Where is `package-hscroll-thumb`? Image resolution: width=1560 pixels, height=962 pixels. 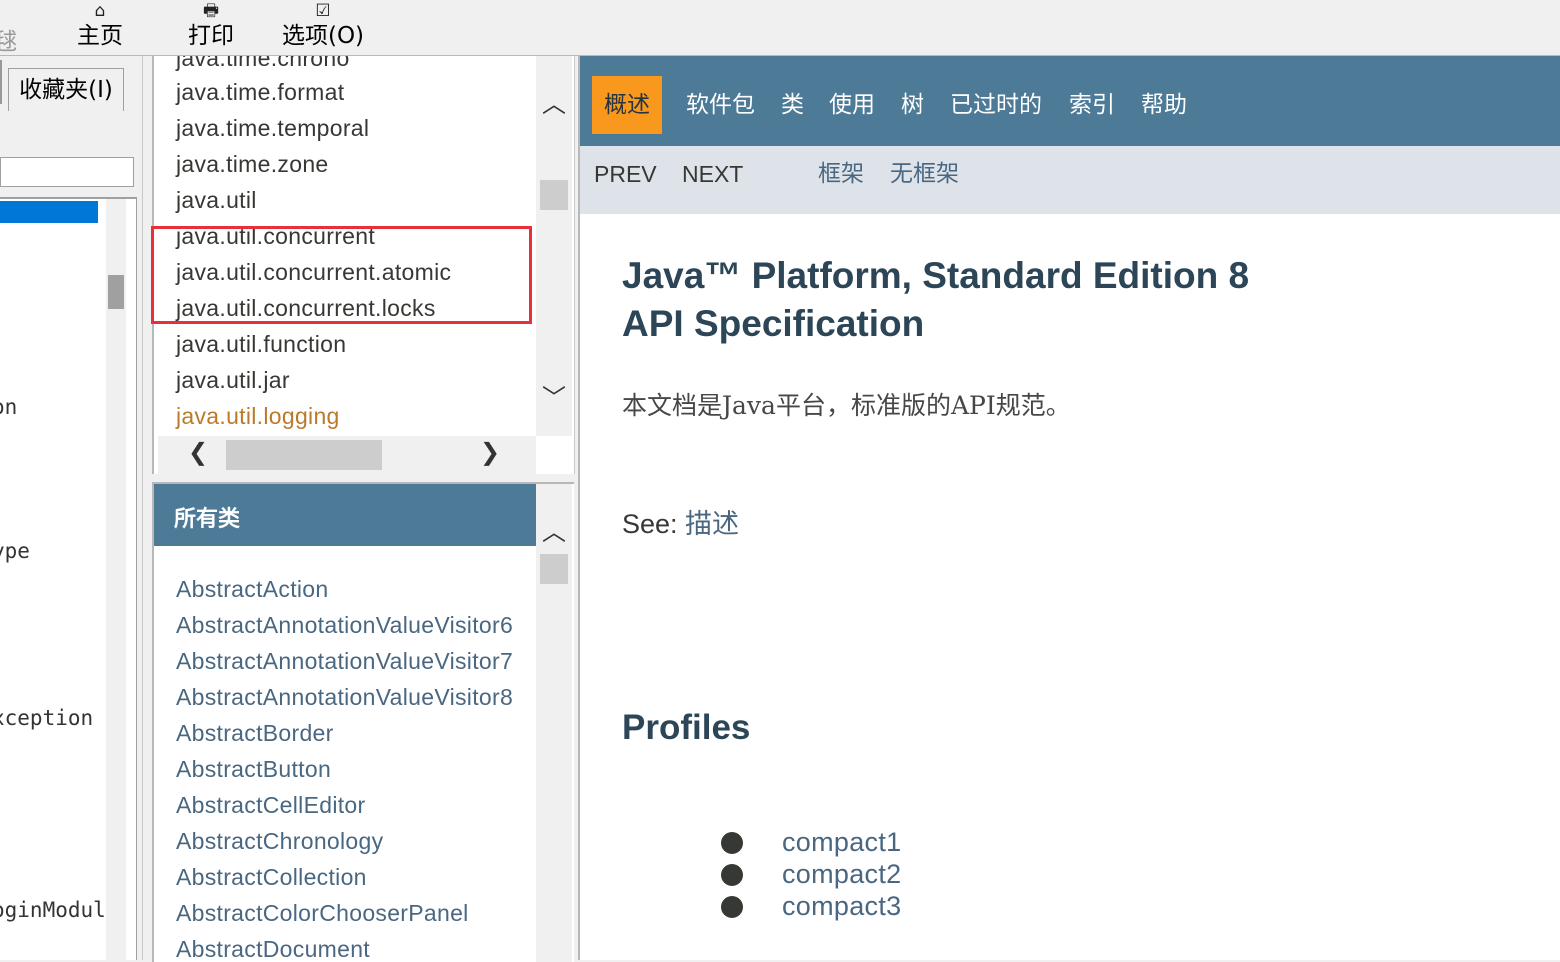
package-hscroll-thumb is located at coordinates (304, 455).